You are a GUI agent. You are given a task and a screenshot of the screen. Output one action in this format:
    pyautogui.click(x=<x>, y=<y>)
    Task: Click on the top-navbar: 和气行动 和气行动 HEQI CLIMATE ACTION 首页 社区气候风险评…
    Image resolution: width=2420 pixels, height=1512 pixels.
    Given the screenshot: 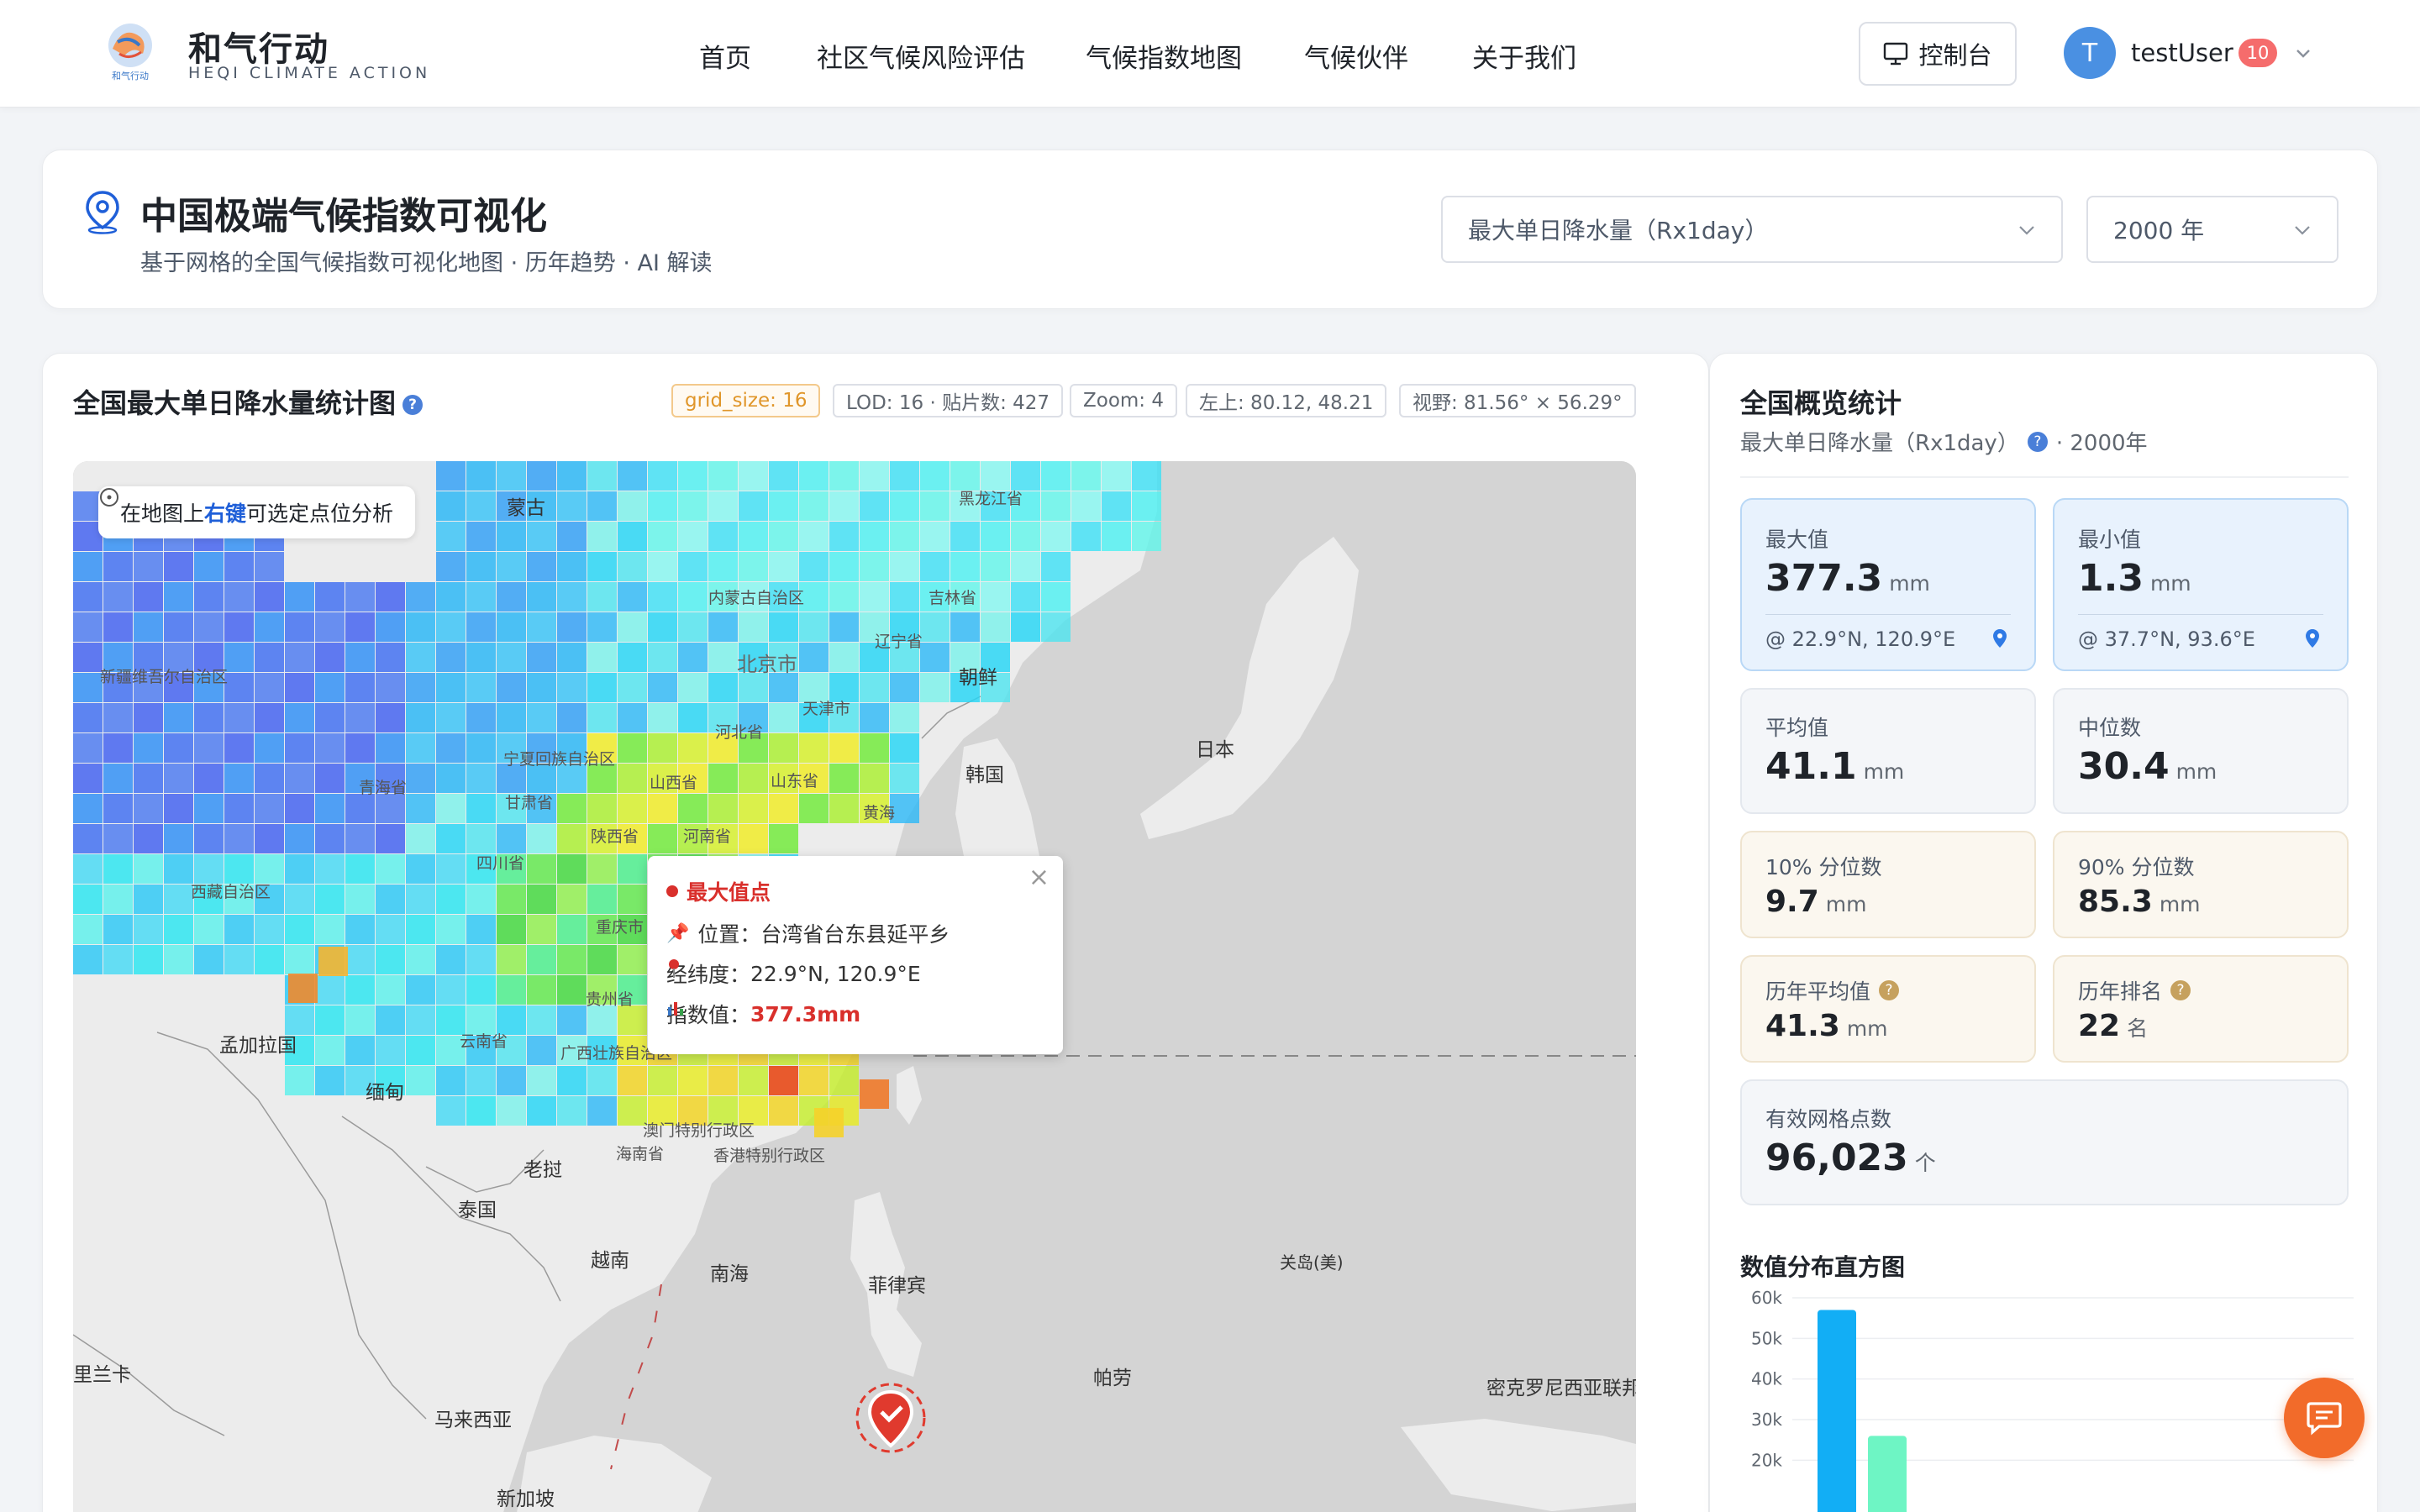 What is the action you would take?
    pyautogui.click(x=1210, y=54)
    